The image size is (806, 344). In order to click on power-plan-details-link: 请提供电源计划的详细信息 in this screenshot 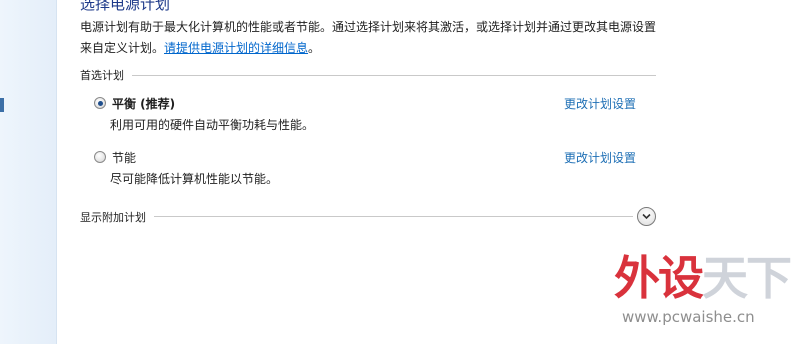, I will do `click(236, 48)`.